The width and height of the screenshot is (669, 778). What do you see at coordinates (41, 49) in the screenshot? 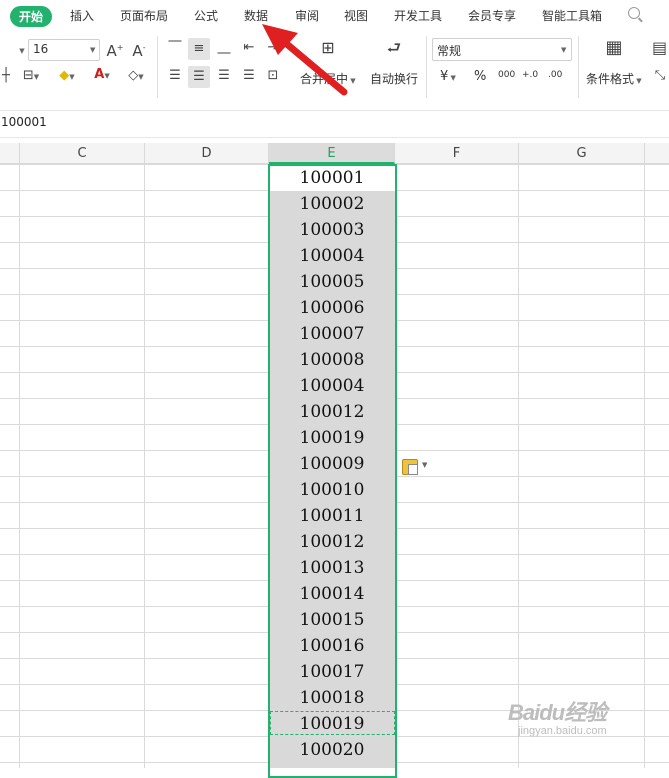
I see `font-size-value: 16` at bounding box center [41, 49].